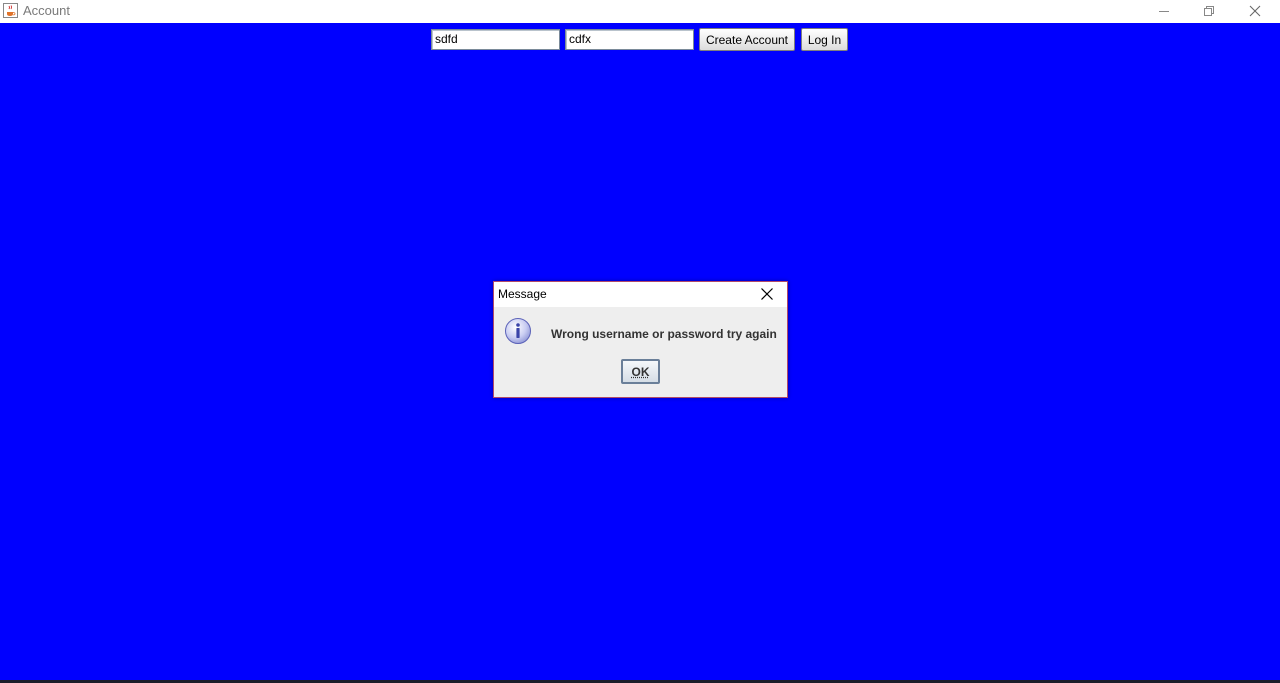 The height and width of the screenshot is (683, 1280). I want to click on ok-label: OK, so click(640, 371).